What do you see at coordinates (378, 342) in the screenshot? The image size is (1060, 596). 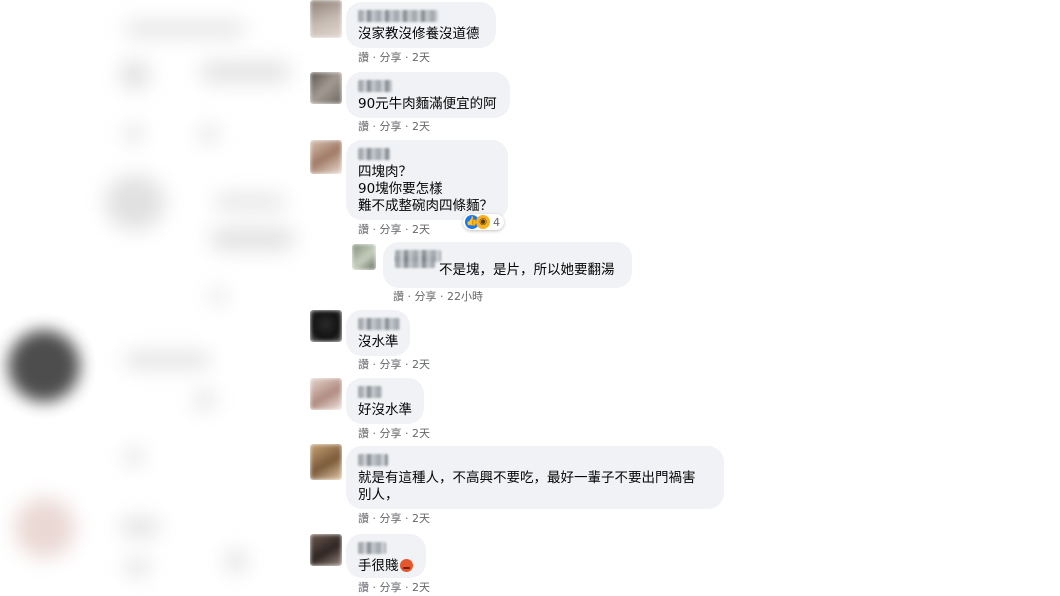 I see `comment-text: 沒水準` at bounding box center [378, 342].